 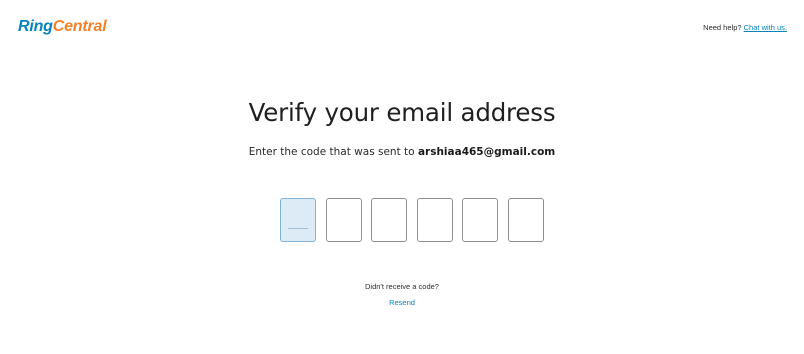 I want to click on logo-ring-text: Ring, so click(x=35, y=26).